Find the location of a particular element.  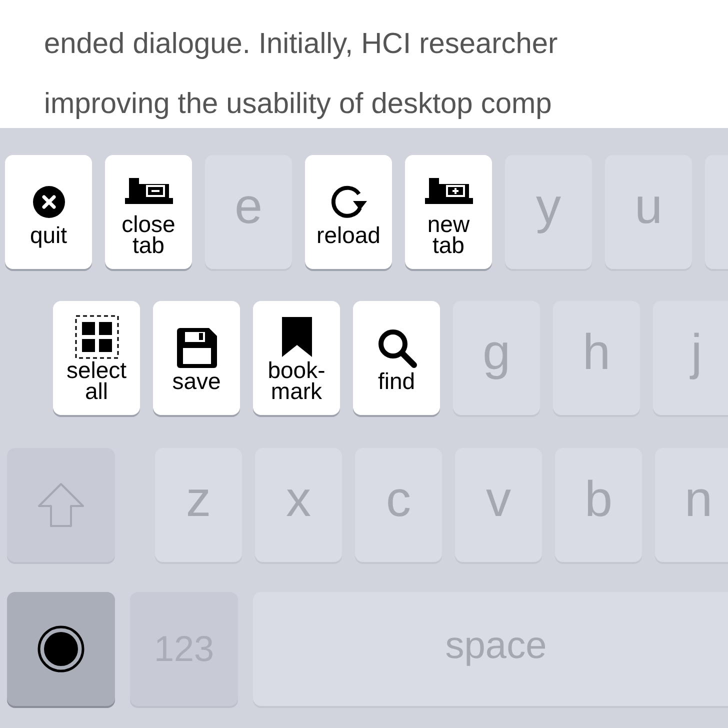

text-line: ended dialogue. Initially, HCI researcher is located at coordinates (301, 44).